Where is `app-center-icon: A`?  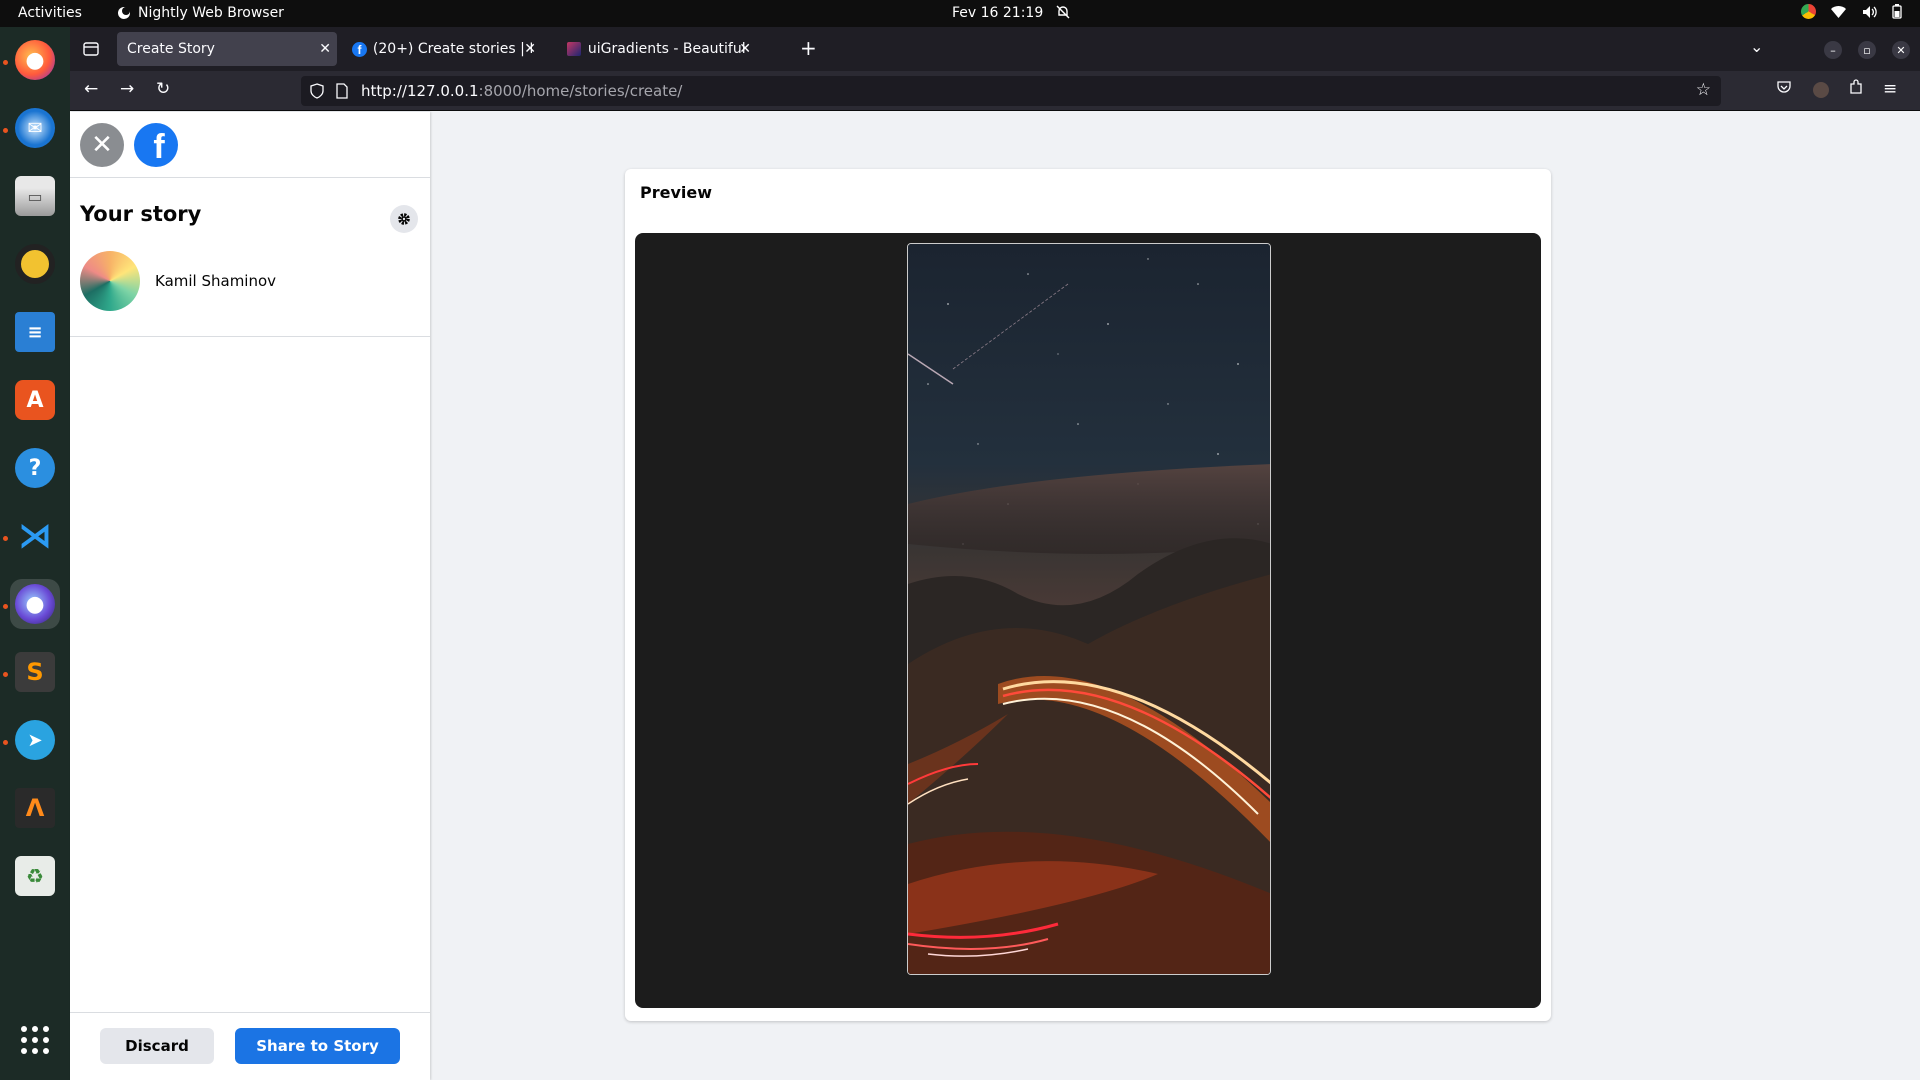 app-center-icon: A is located at coordinates (35, 400).